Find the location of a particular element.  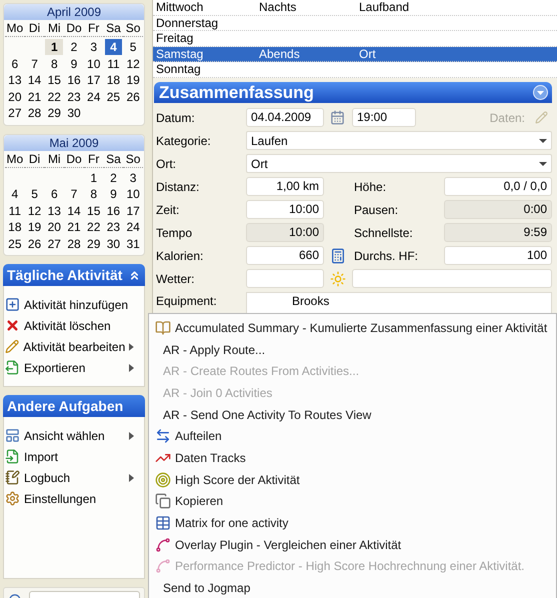

input-field: 1,00 km is located at coordinates (285, 186).